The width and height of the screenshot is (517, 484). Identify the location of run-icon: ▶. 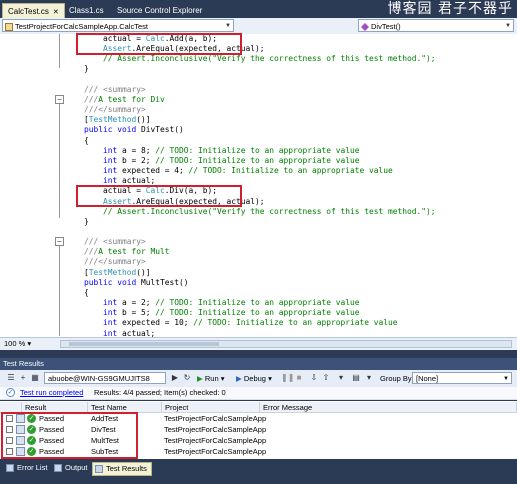
(175, 378).